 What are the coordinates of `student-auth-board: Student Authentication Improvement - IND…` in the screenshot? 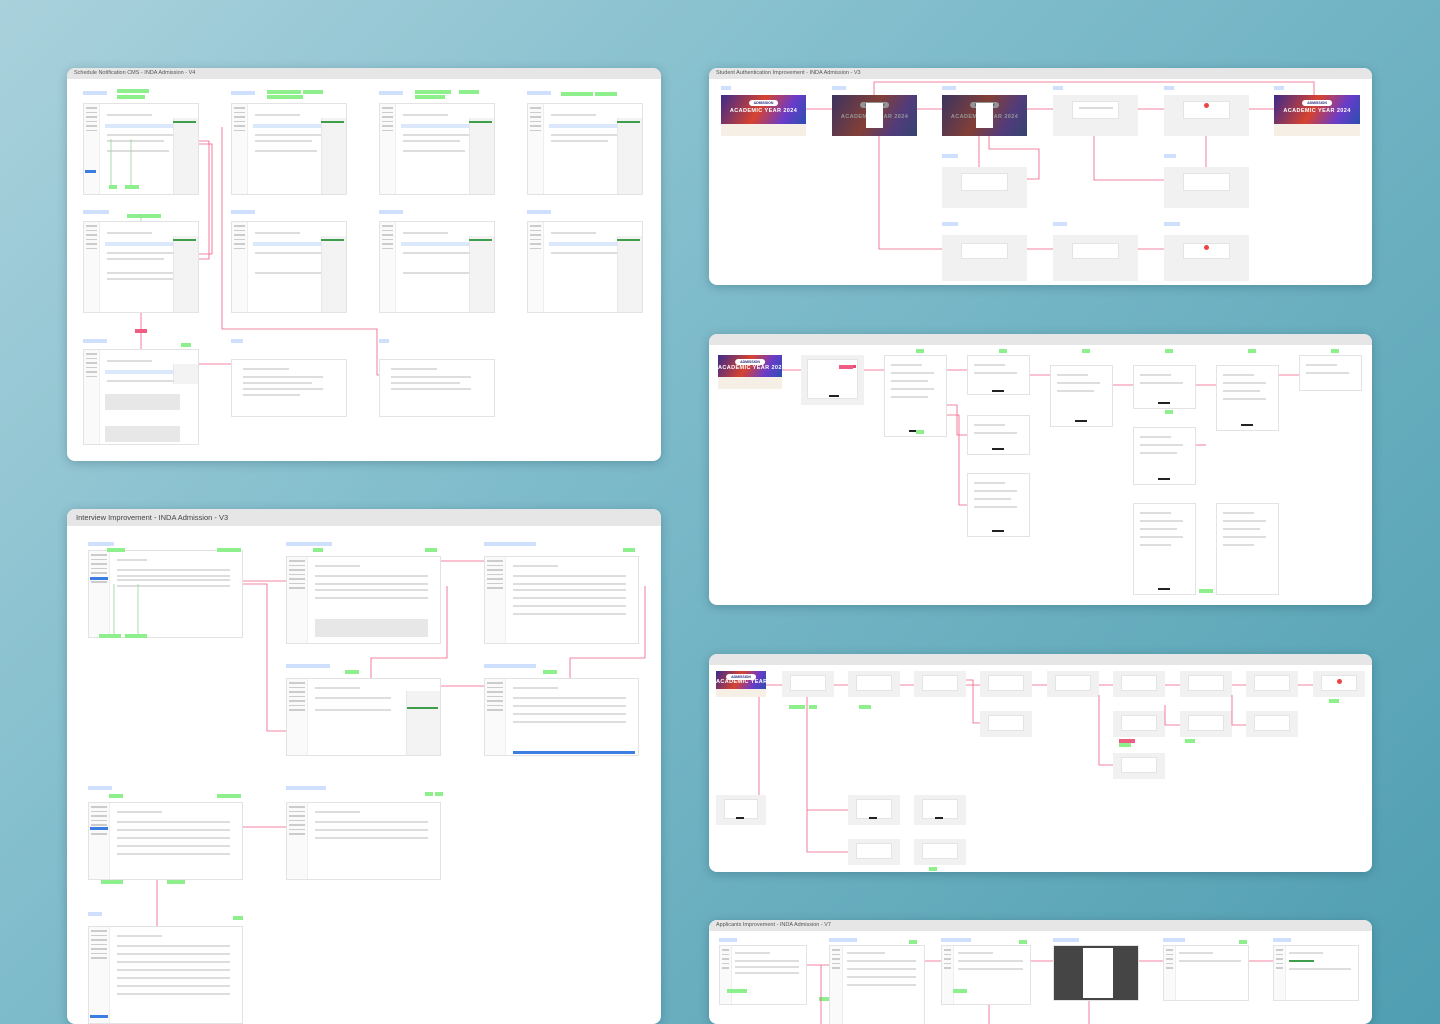 It's located at (1040, 176).